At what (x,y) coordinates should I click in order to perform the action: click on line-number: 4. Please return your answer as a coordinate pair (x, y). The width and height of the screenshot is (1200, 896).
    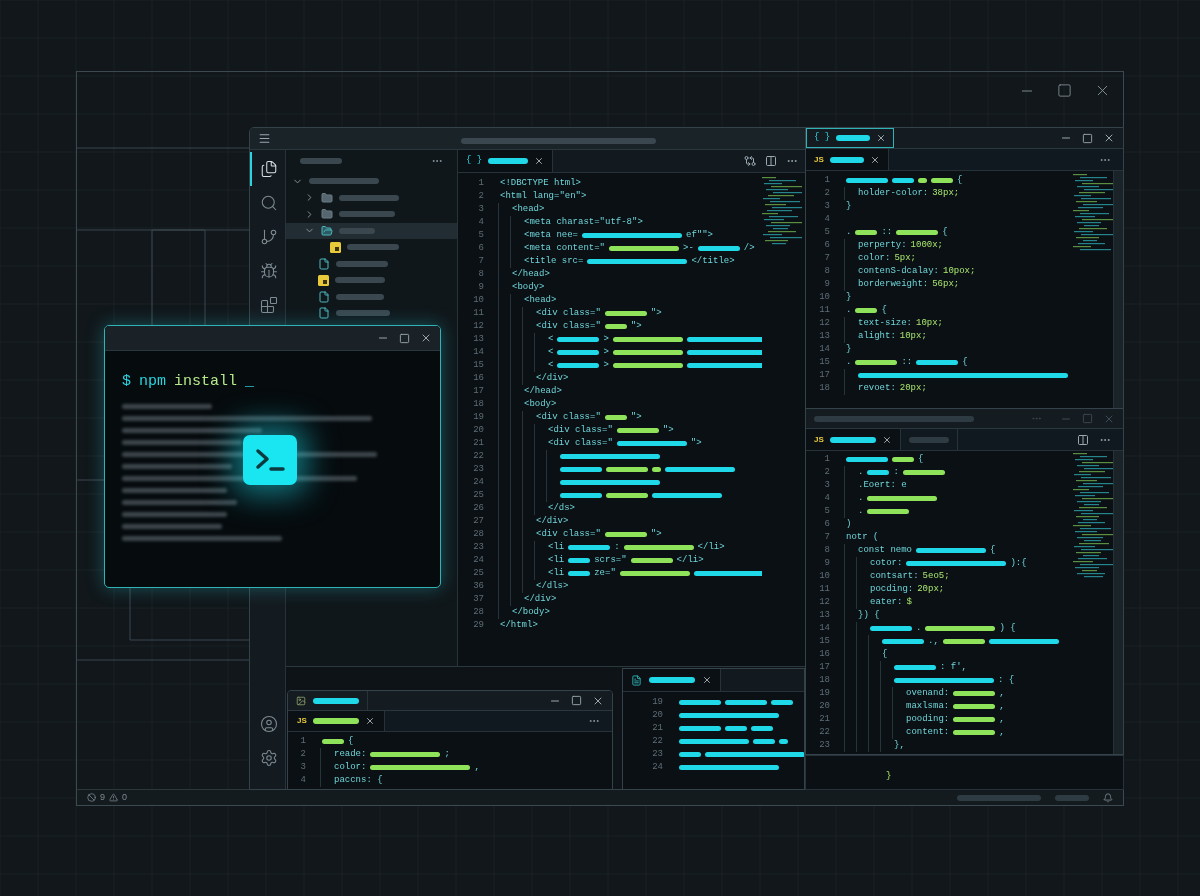
    Looking at the image, I should click on (827, 219).